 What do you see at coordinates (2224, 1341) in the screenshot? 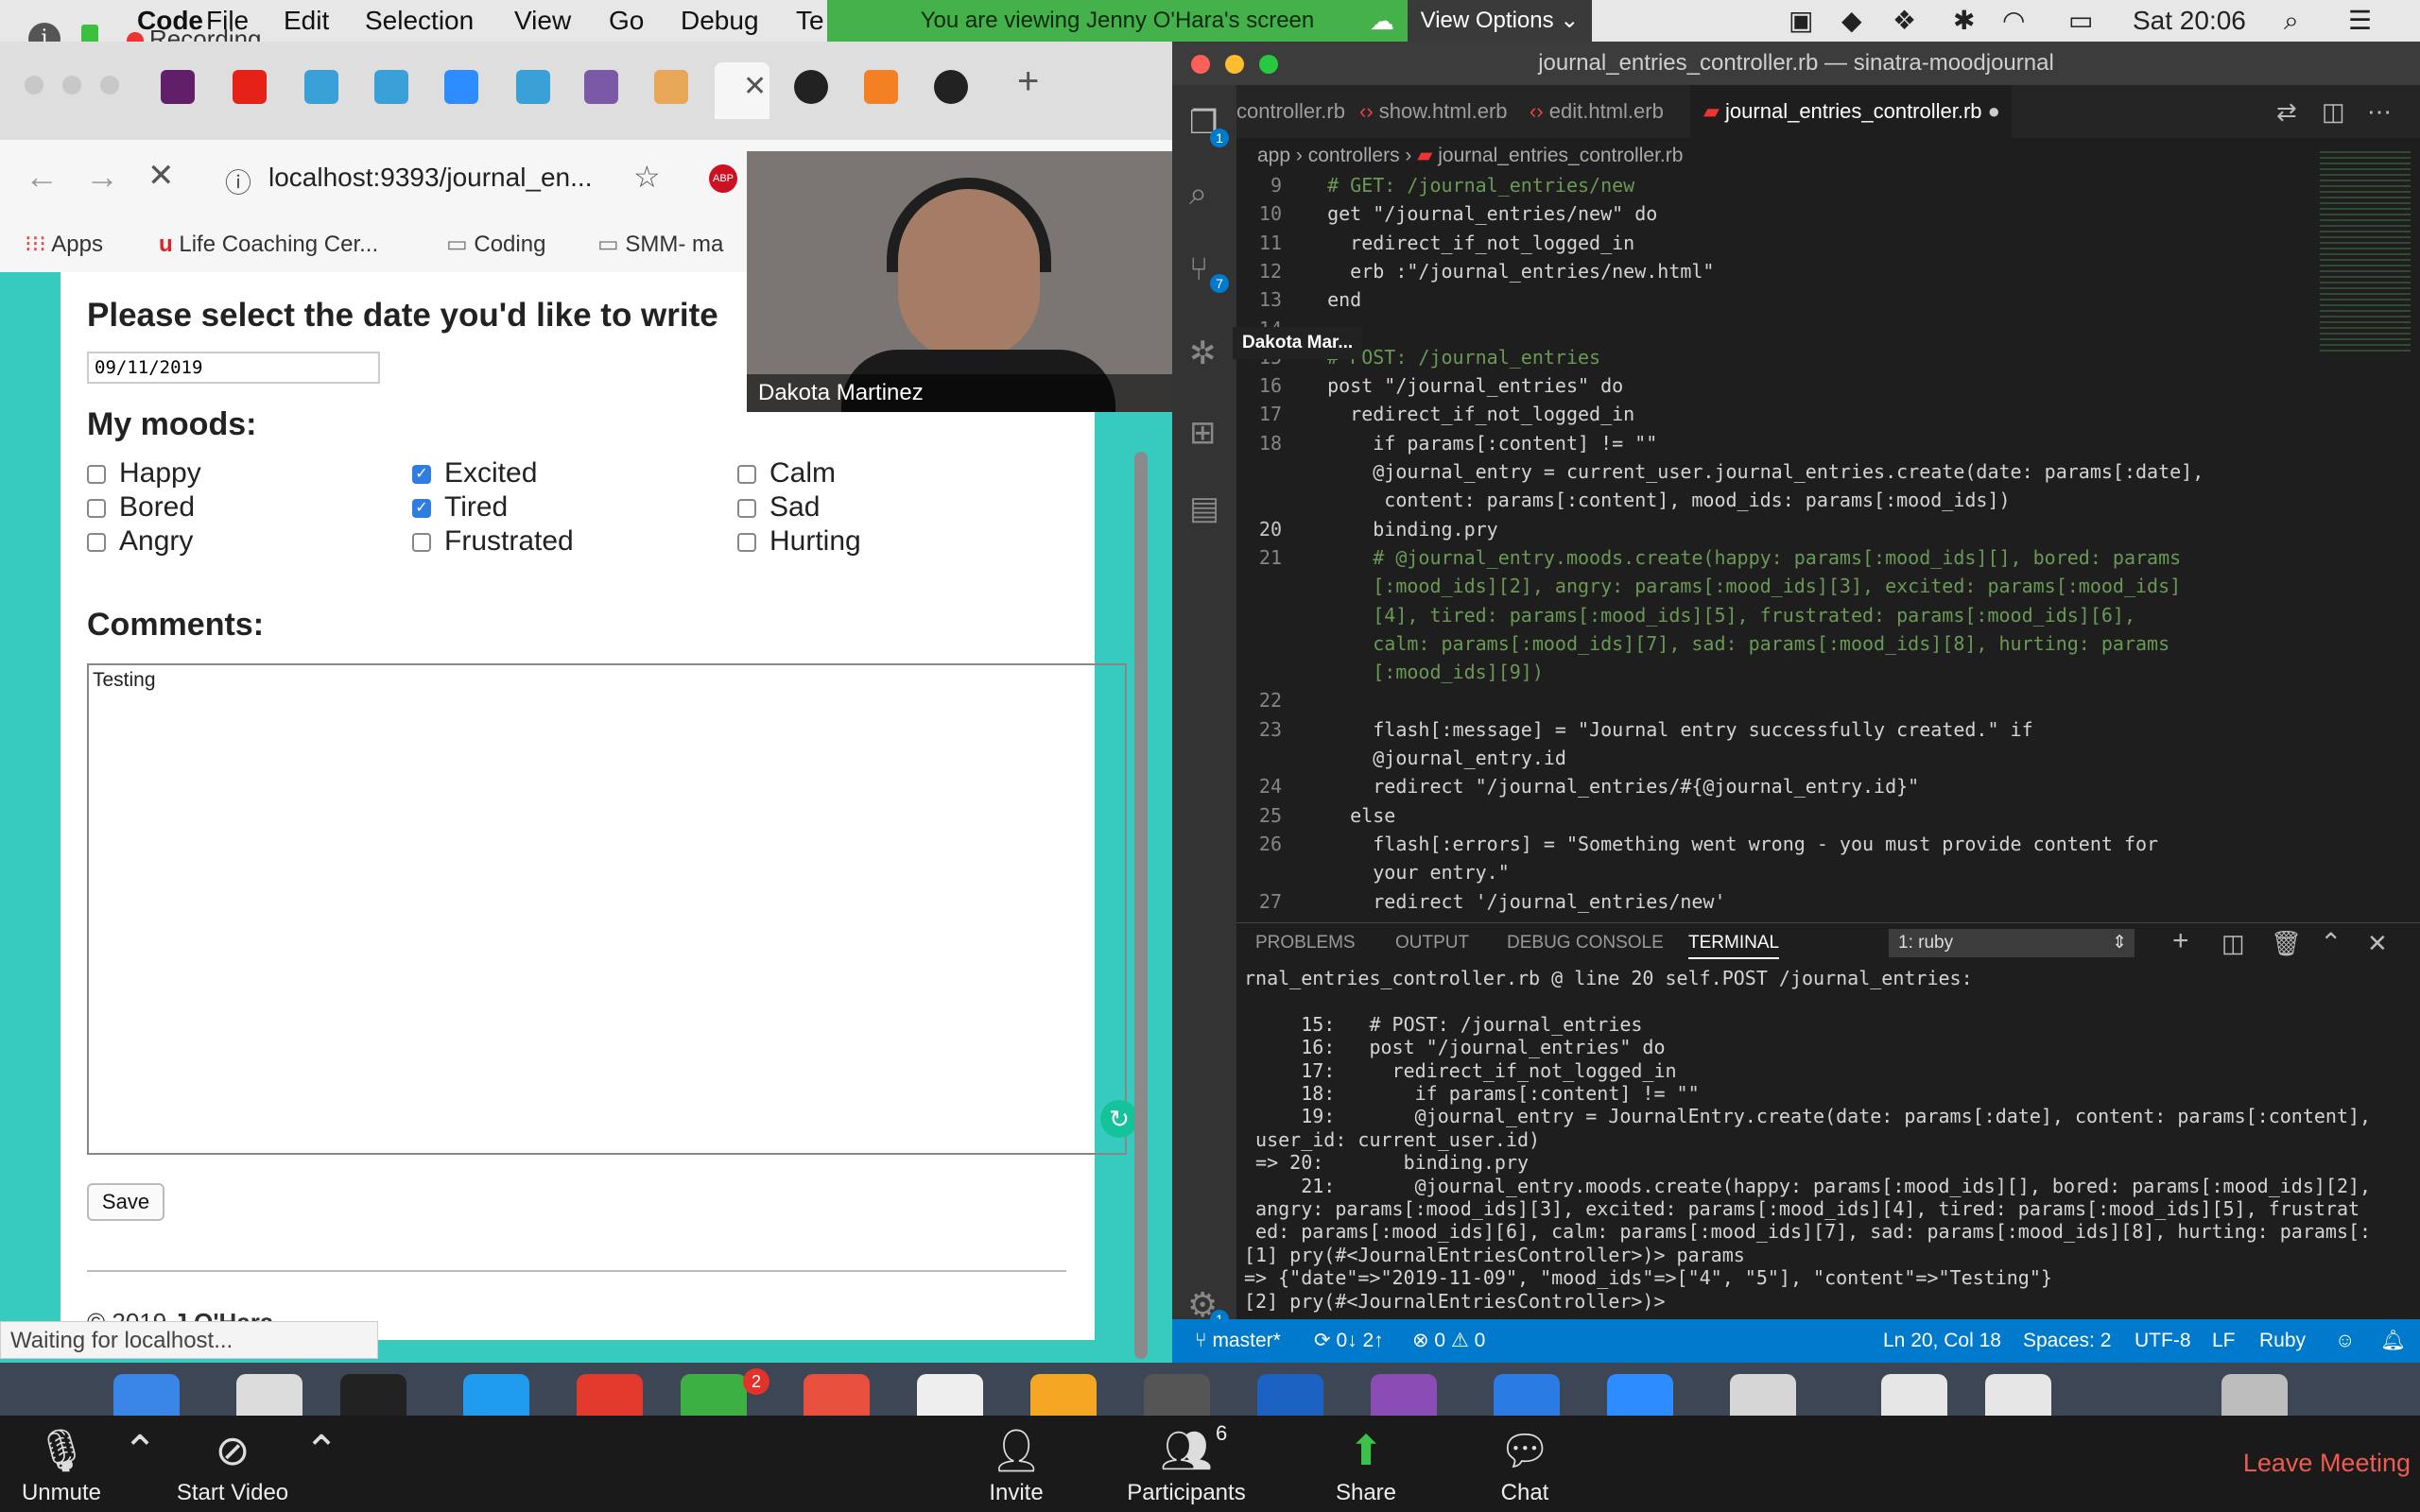
I see `line-ending: LF` at bounding box center [2224, 1341].